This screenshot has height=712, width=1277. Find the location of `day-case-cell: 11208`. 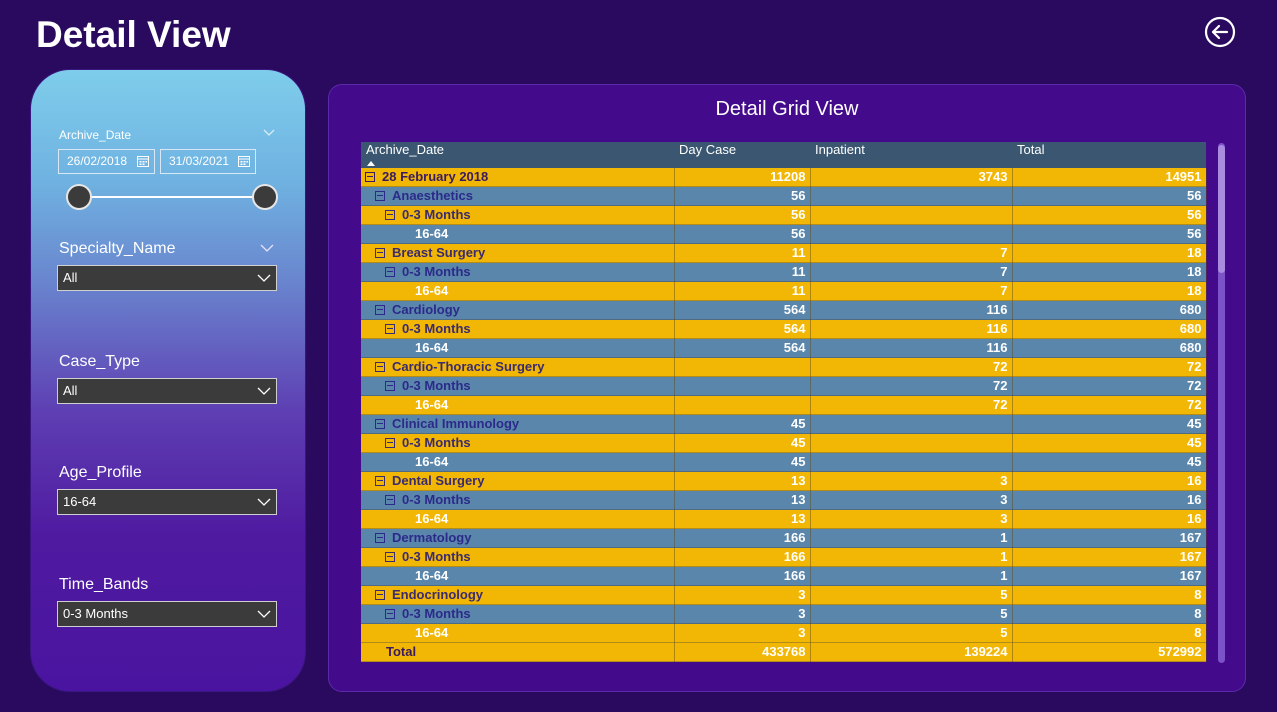

day-case-cell: 11208 is located at coordinates (742, 177).